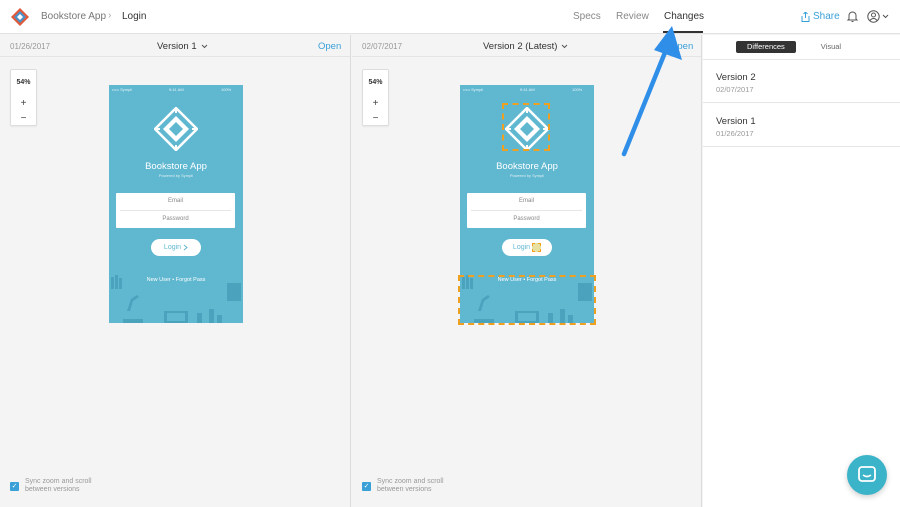  Describe the element at coordinates (736, 77) in the screenshot. I see `version-name: Version 2` at that location.